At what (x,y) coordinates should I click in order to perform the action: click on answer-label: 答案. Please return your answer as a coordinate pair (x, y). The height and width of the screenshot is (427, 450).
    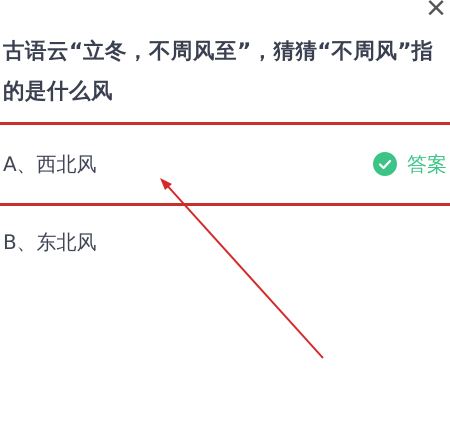
    Looking at the image, I should click on (427, 164).